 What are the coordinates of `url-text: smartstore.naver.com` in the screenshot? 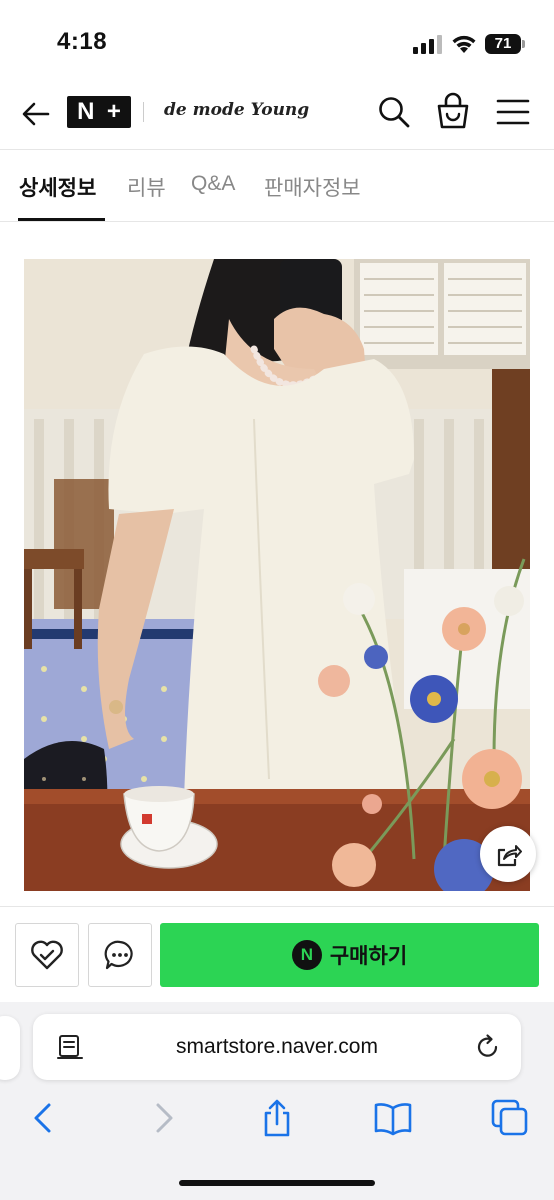 It's located at (277, 1047).